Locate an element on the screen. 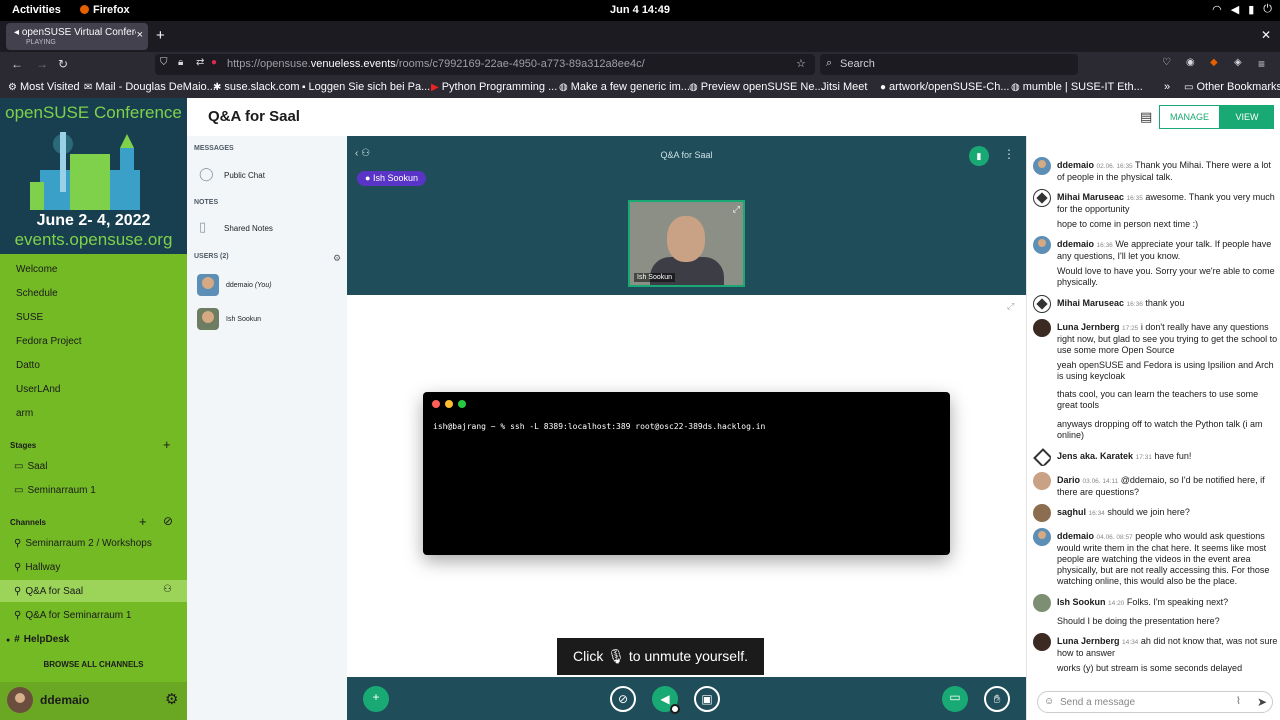  extension-d-icon: ◉ is located at coordinates (1190, 62).